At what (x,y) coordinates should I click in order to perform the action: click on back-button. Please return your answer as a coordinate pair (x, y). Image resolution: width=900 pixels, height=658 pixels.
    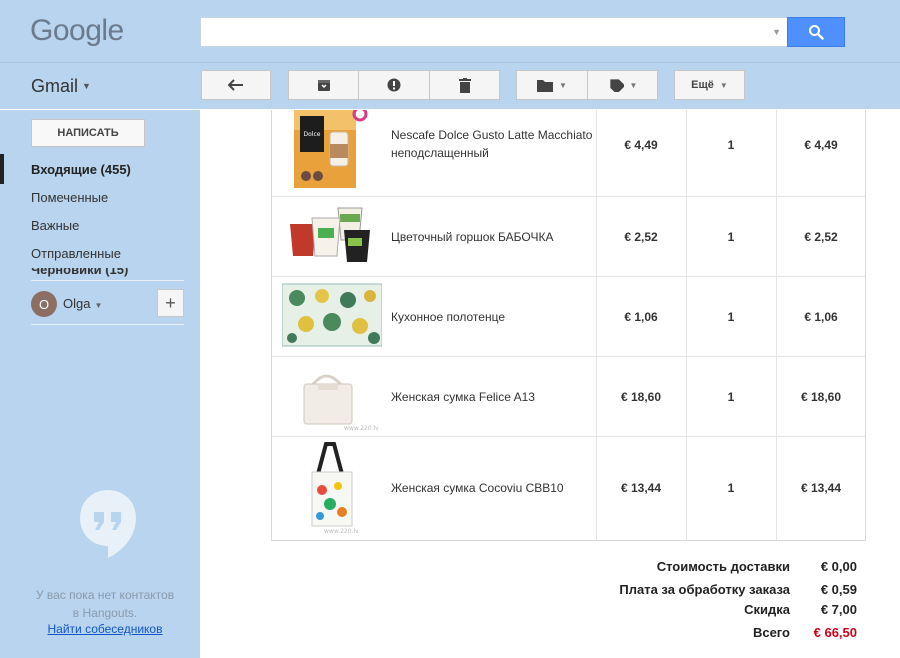
    Looking at the image, I should click on (236, 85).